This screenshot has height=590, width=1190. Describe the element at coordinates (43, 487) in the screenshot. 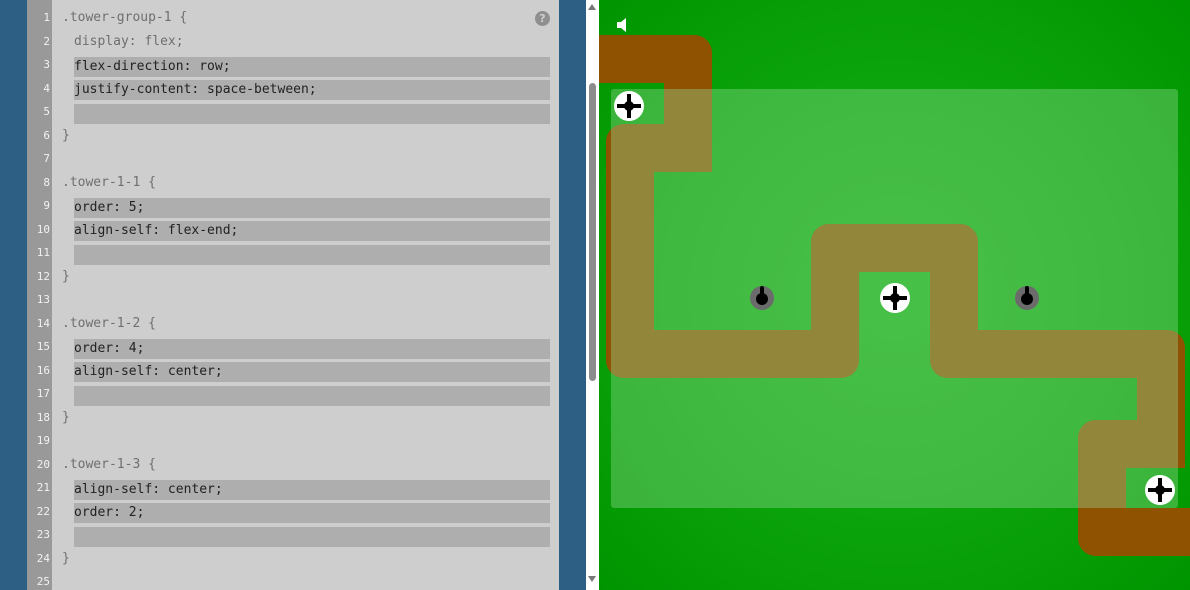

I see `line-number: 21` at that location.